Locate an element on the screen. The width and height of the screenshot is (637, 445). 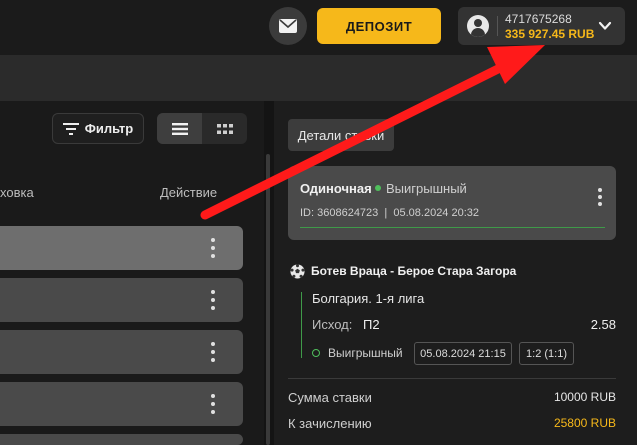
mail-icon is located at coordinates (288, 26).